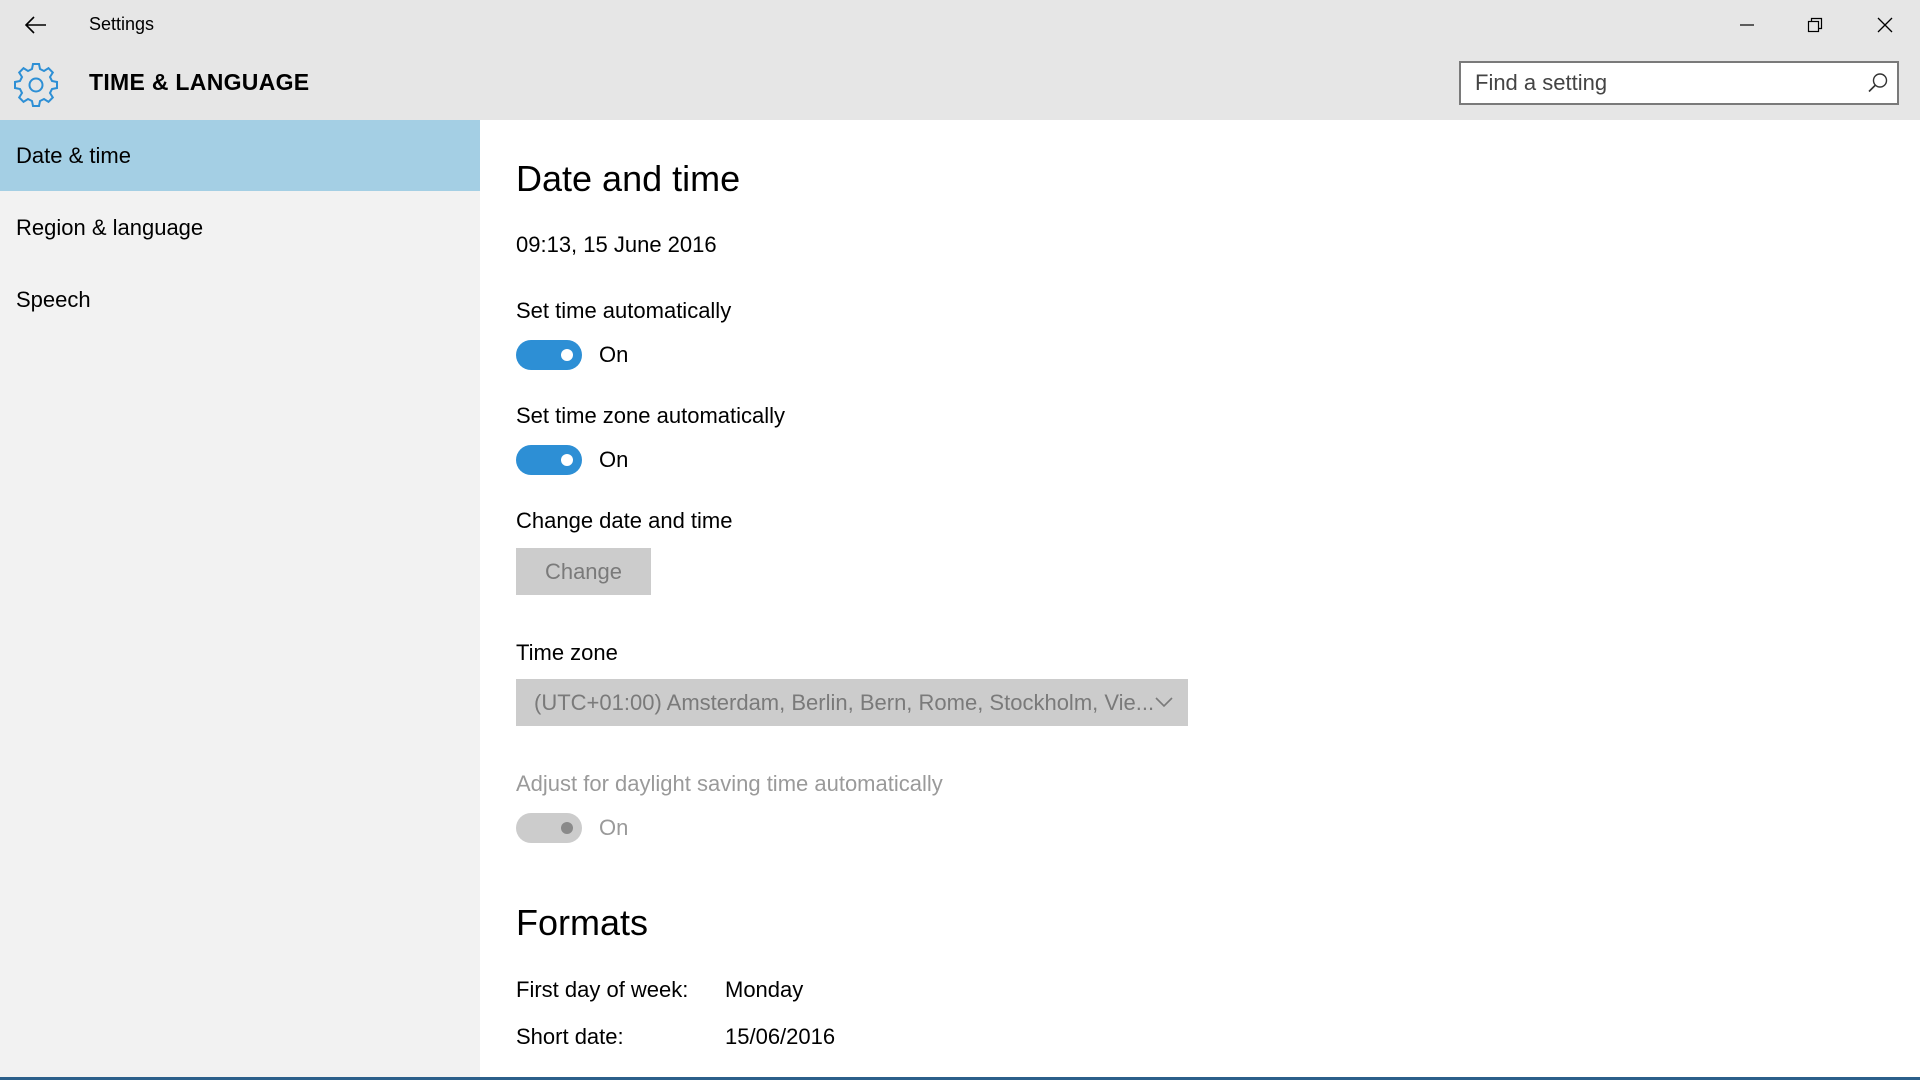 This screenshot has width=1920, height=1080. Describe the element at coordinates (616, 244) in the screenshot. I see `current-datetime: 09:13, 15 June 2016` at that location.